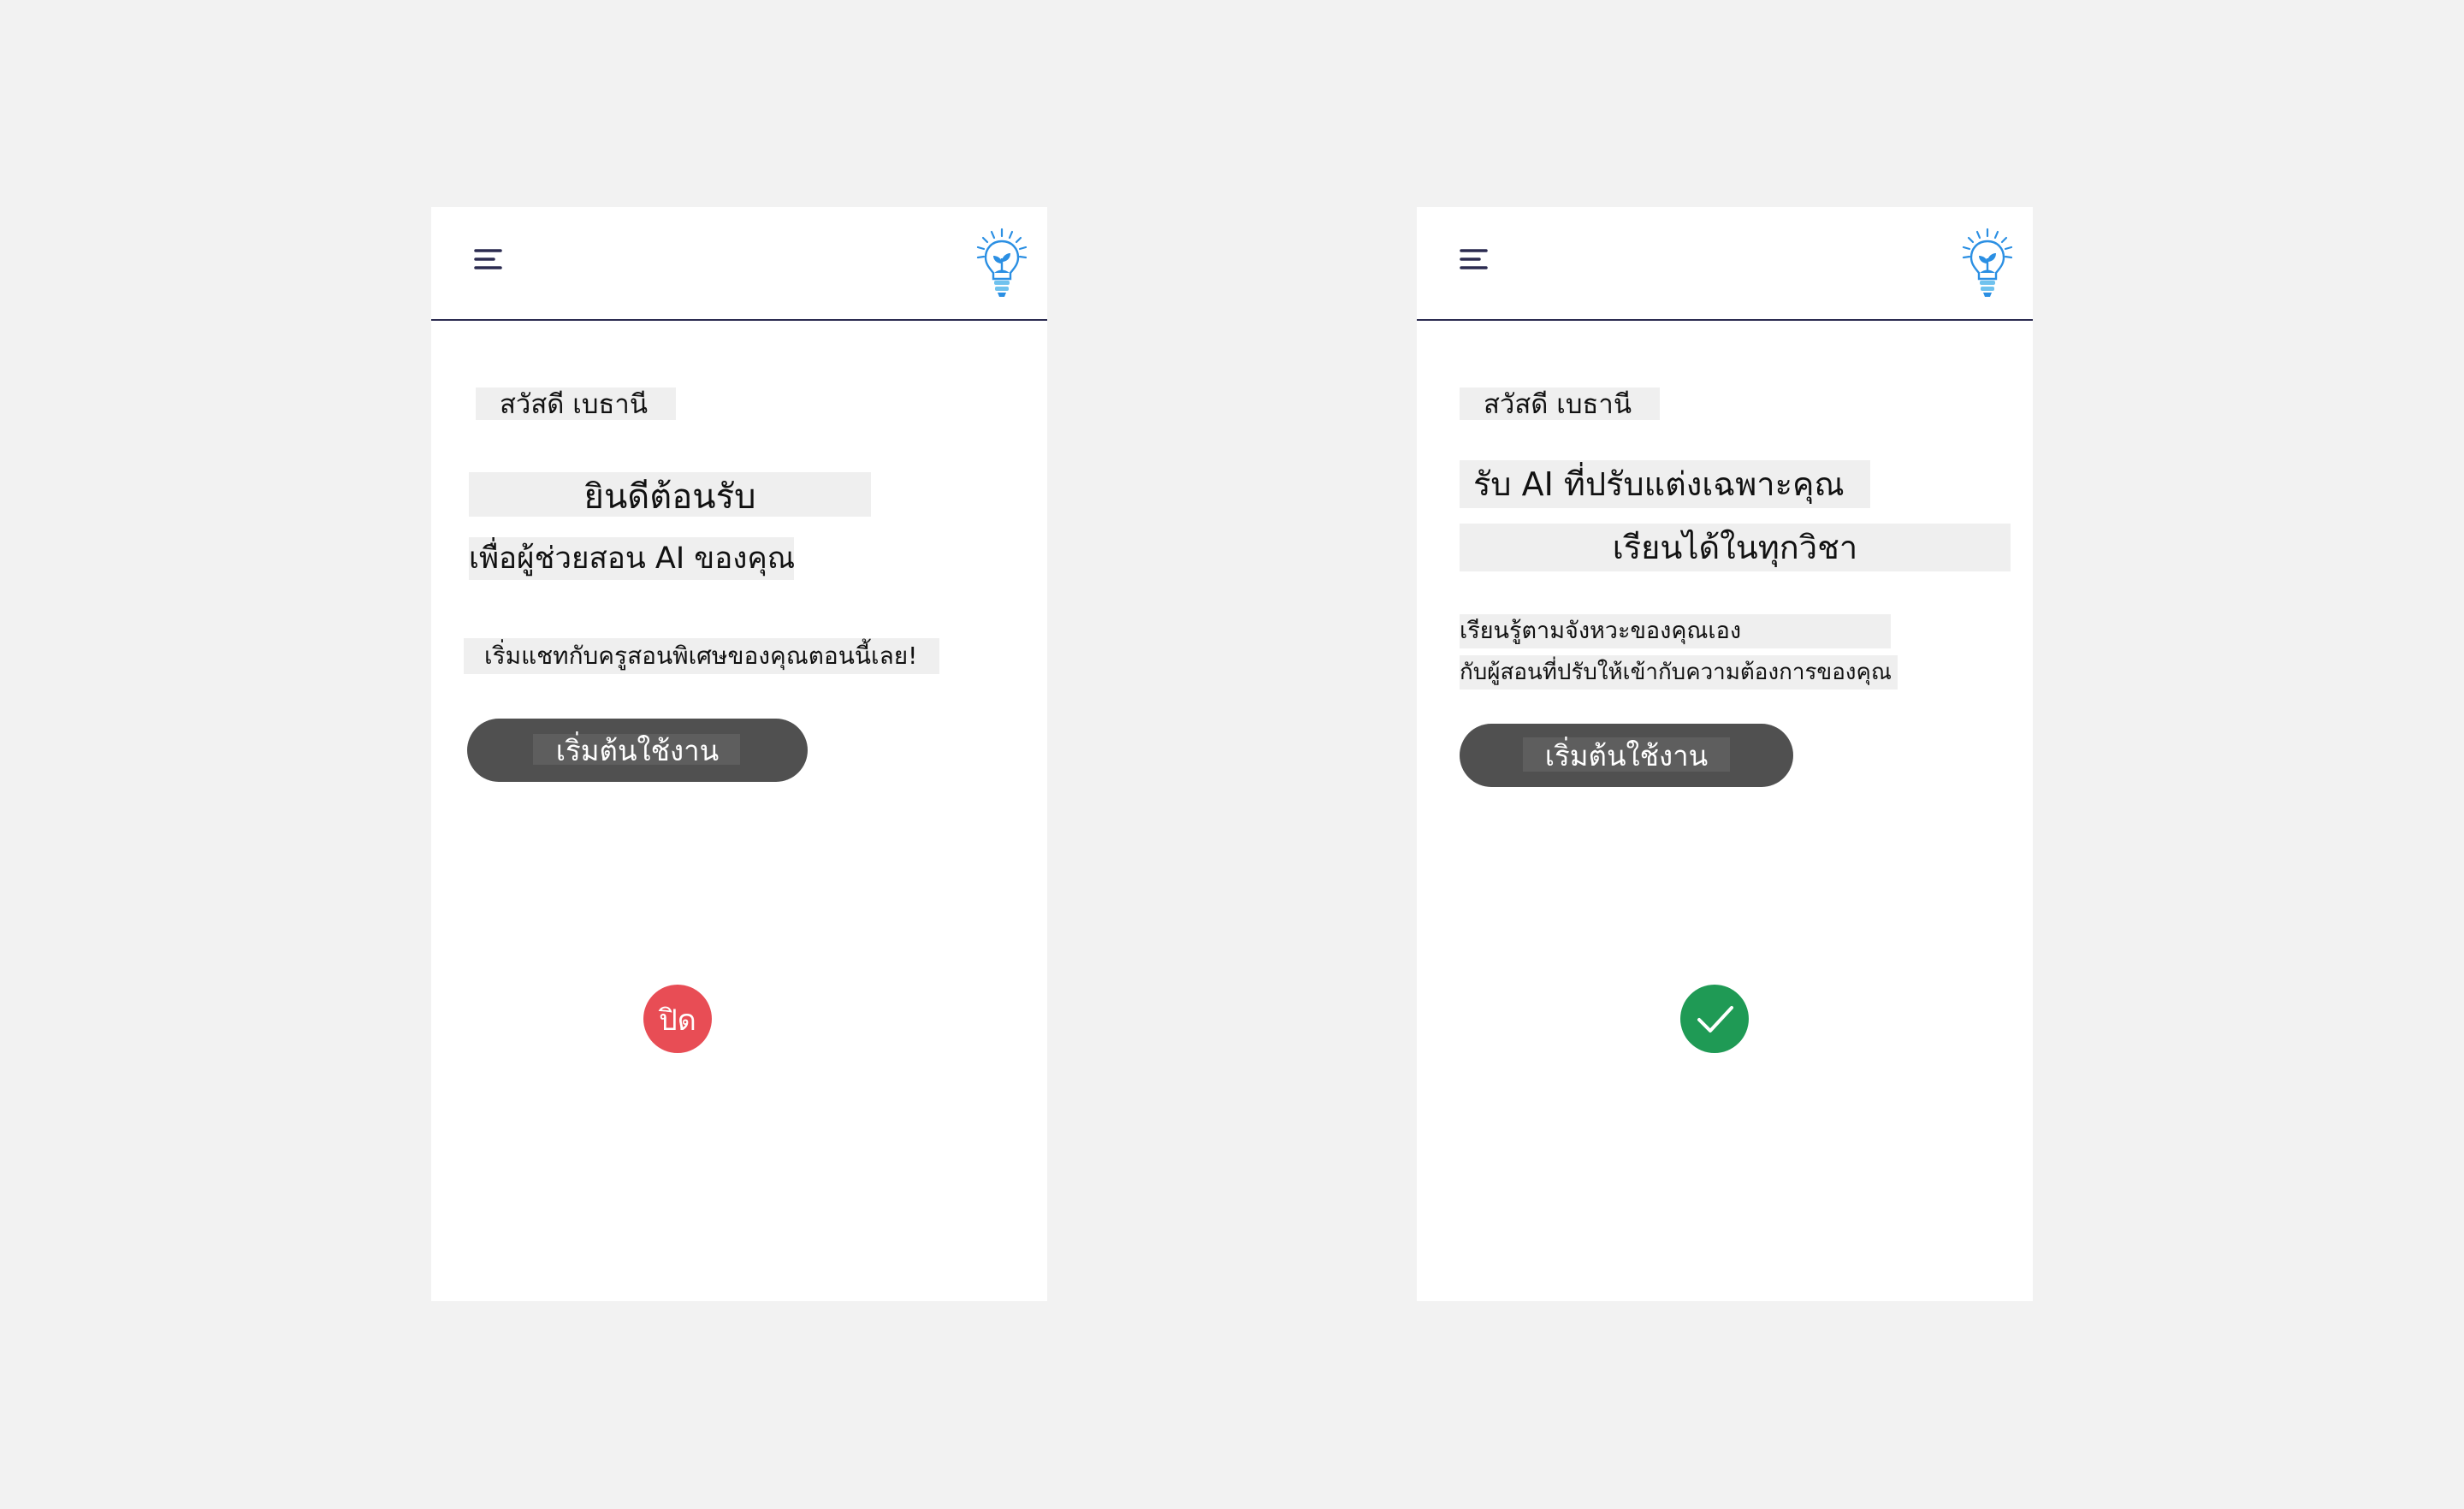  What do you see at coordinates (669, 497) in the screenshot?
I see `welcome-headline: ยินดีต้อนรับ` at bounding box center [669, 497].